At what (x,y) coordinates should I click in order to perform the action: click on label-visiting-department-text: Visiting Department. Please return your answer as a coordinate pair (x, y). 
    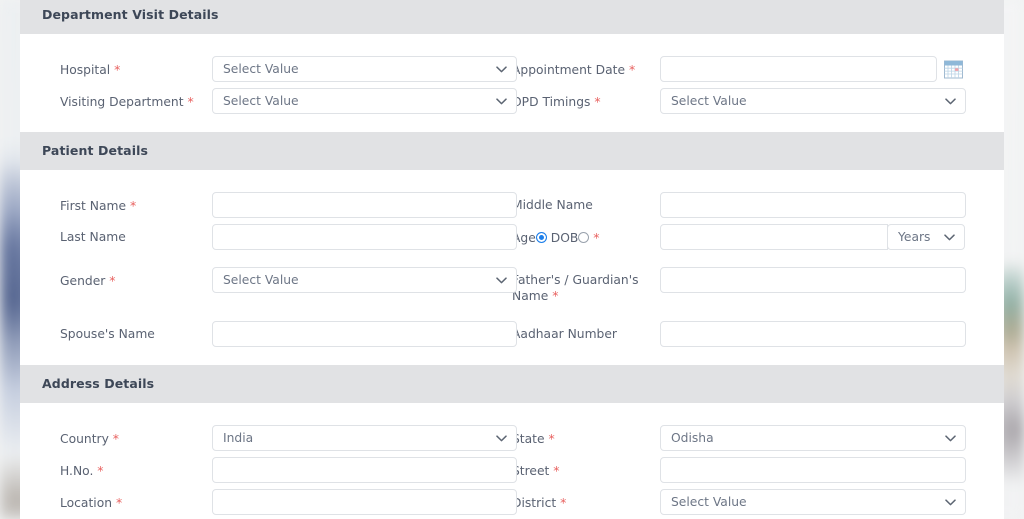
    Looking at the image, I should click on (122, 102).